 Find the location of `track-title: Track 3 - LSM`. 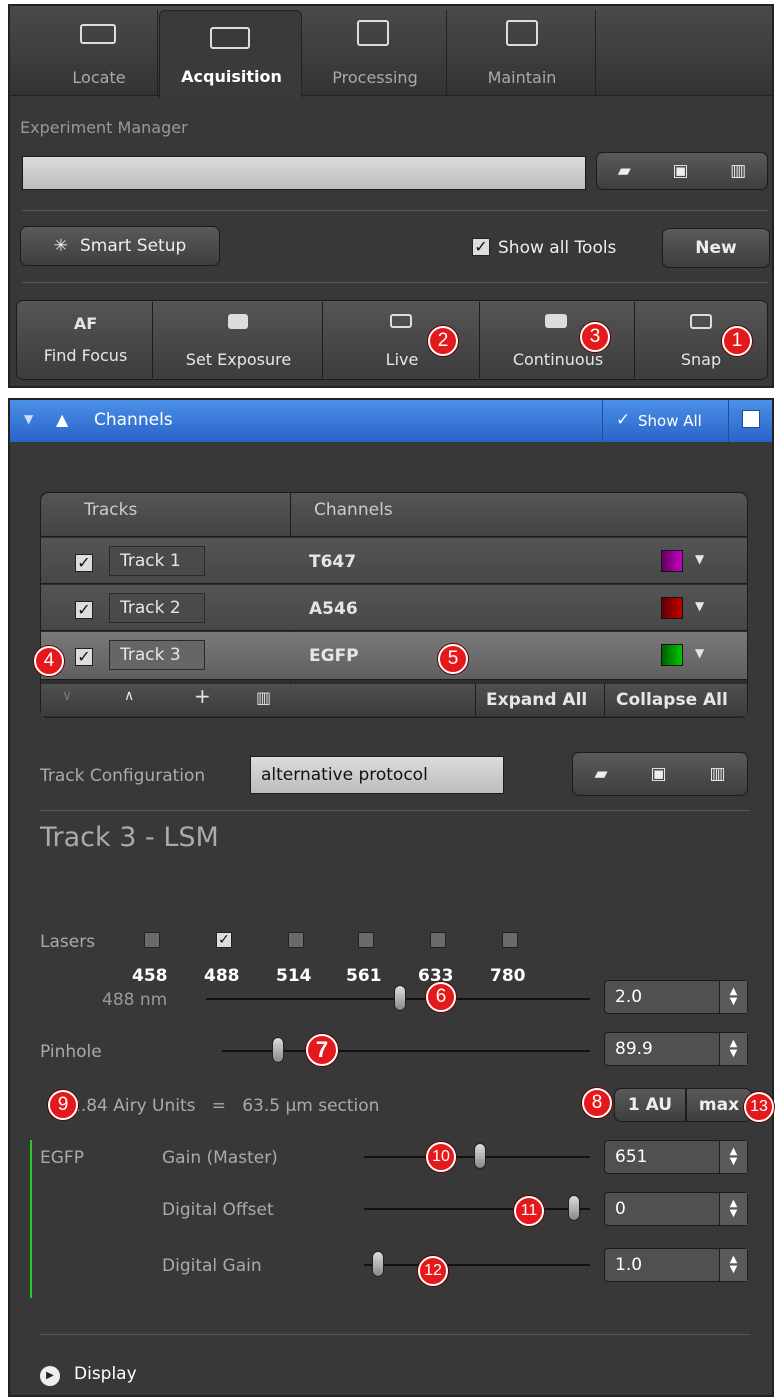

track-title: Track 3 - LSM is located at coordinates (129, 837).